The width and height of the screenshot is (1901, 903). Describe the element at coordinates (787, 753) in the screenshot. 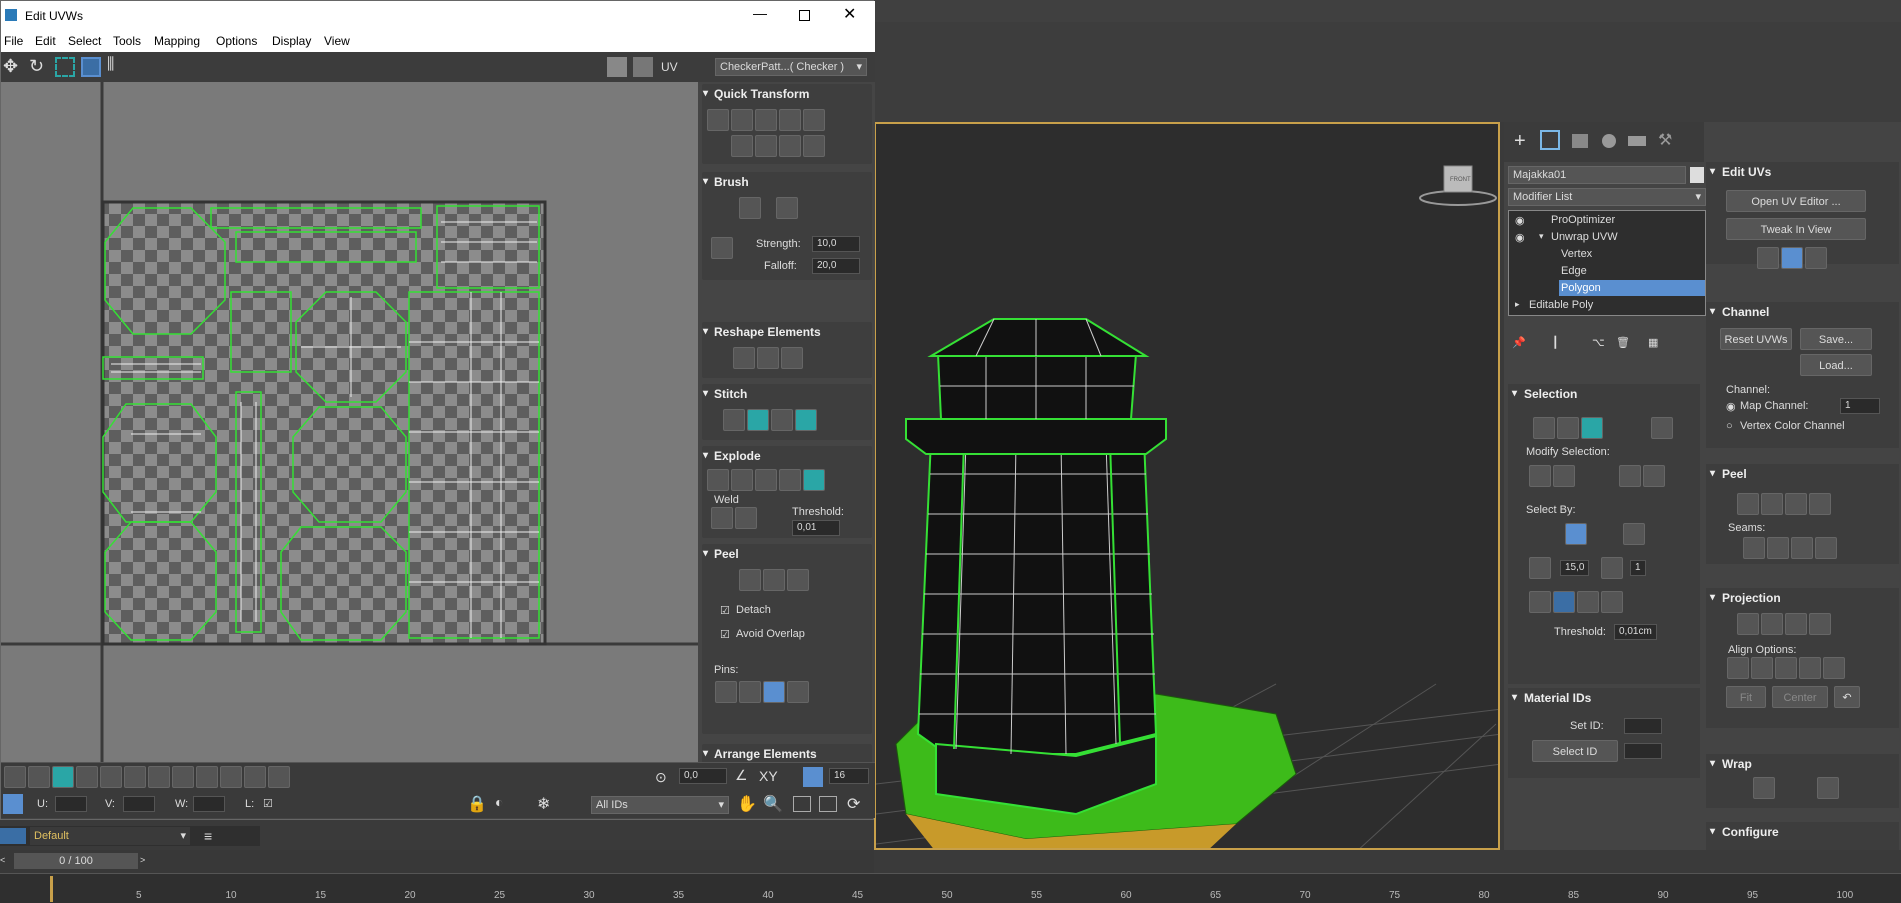

I see `arrange-title: Arrange Elements` at that location.